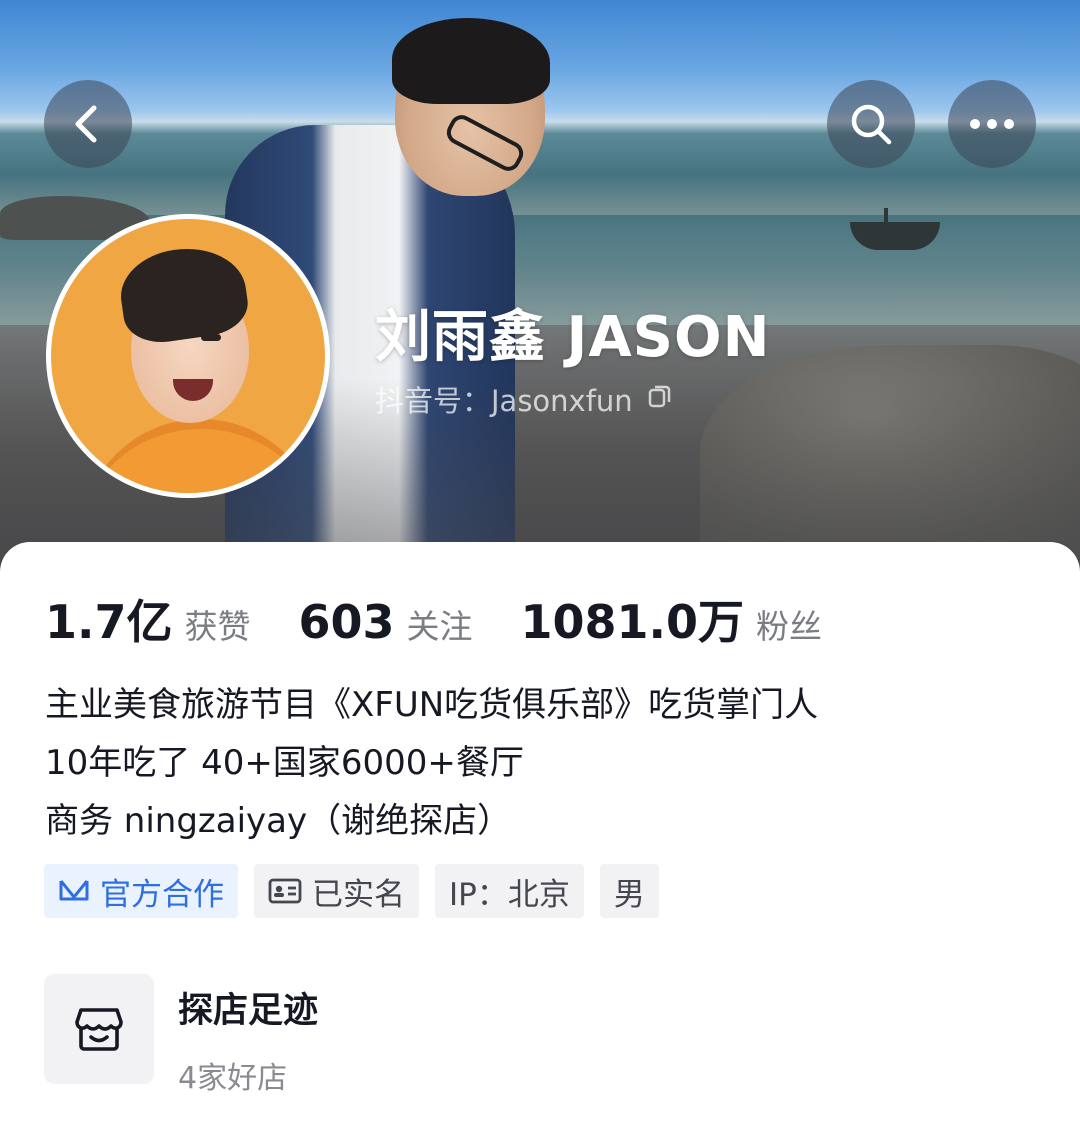 Image resolution: width=1080 pixels, height=1128 pixels. I want to click on douyin-id-row: 抖音号：Jasonxfun, so click(524, 399).